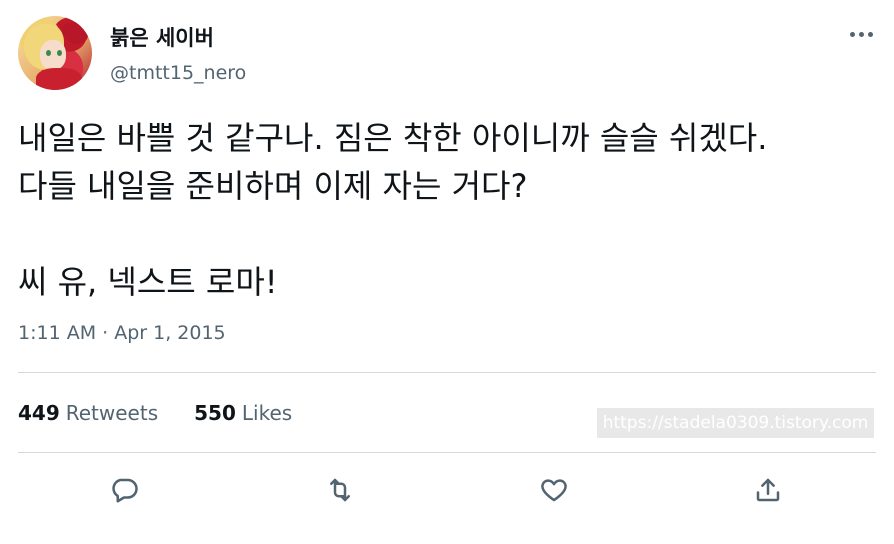 The height and width of the screenshot is (544, 894). Describe the element at coordinates (735, 423) in the screenshot. I see `watermark: https://stadela0309.tistory.com` at that location.